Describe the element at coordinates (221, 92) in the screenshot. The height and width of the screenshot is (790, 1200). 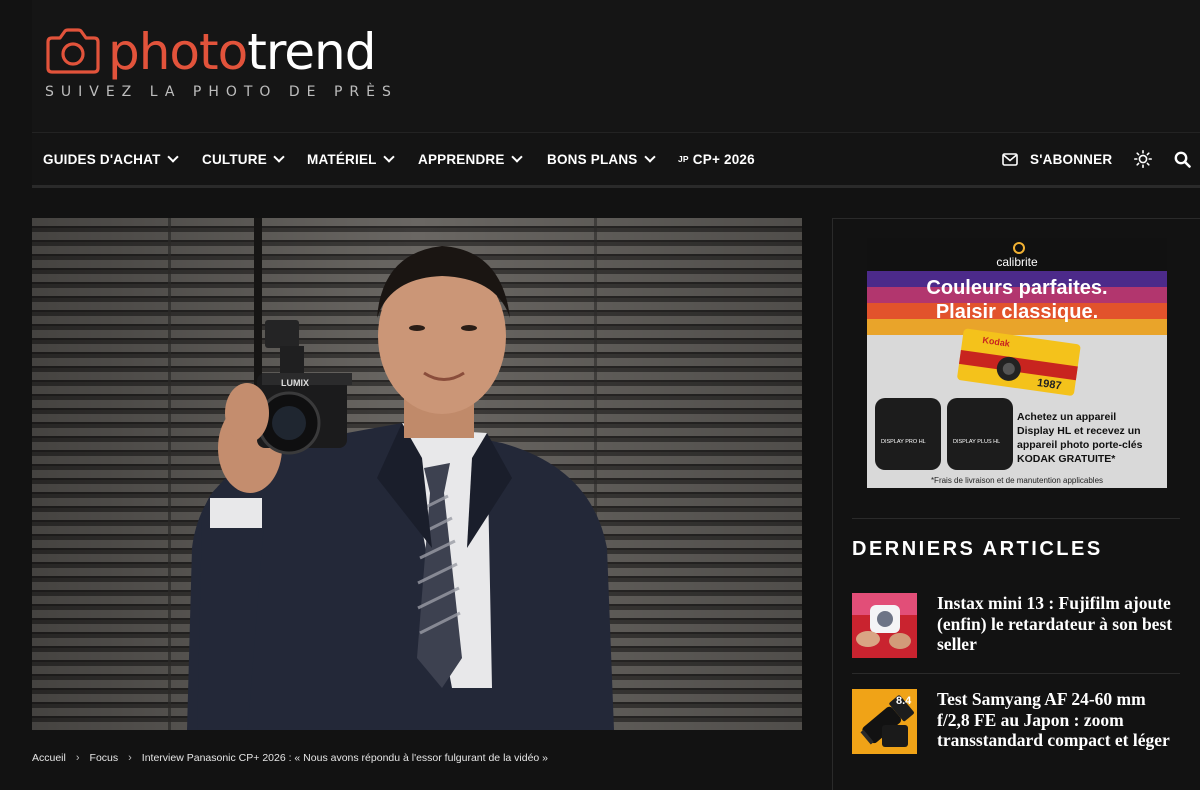
I see `site-tagline: SUIVEZ LA PHOTO DE PRÈS` at that location.